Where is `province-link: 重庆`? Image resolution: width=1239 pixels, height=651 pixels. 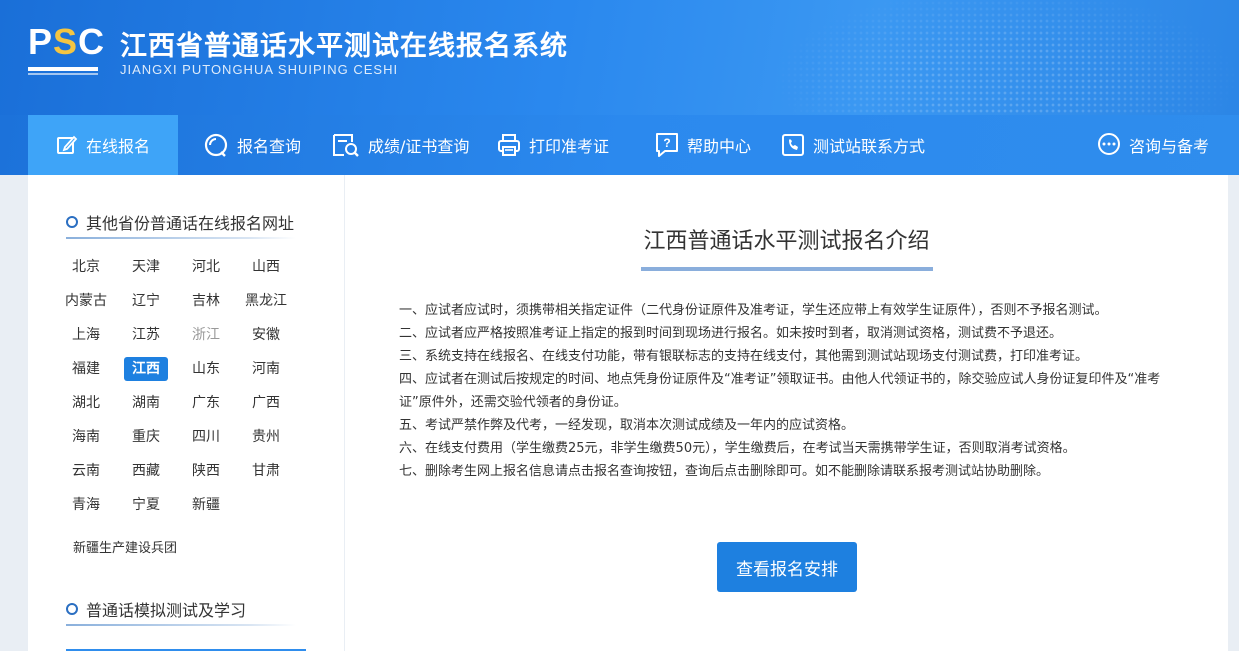 province-link: 重庆 is located at coordinates (146, 437).